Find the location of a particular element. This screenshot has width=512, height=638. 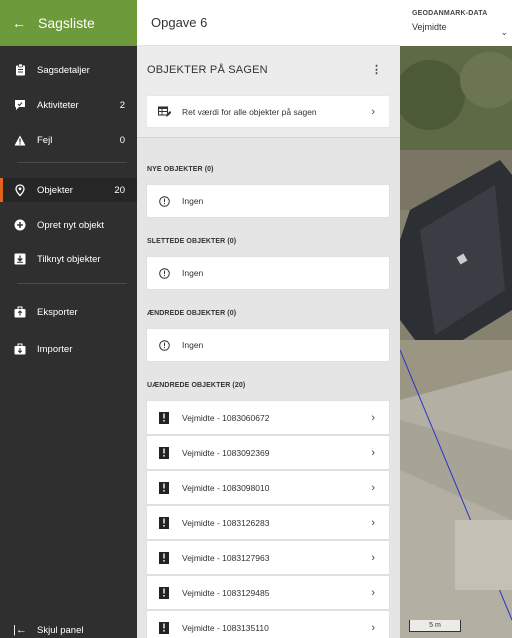

section-label-changed: ÆNDREDE OBJEKTER (0) is located at coordinates (192, 313).